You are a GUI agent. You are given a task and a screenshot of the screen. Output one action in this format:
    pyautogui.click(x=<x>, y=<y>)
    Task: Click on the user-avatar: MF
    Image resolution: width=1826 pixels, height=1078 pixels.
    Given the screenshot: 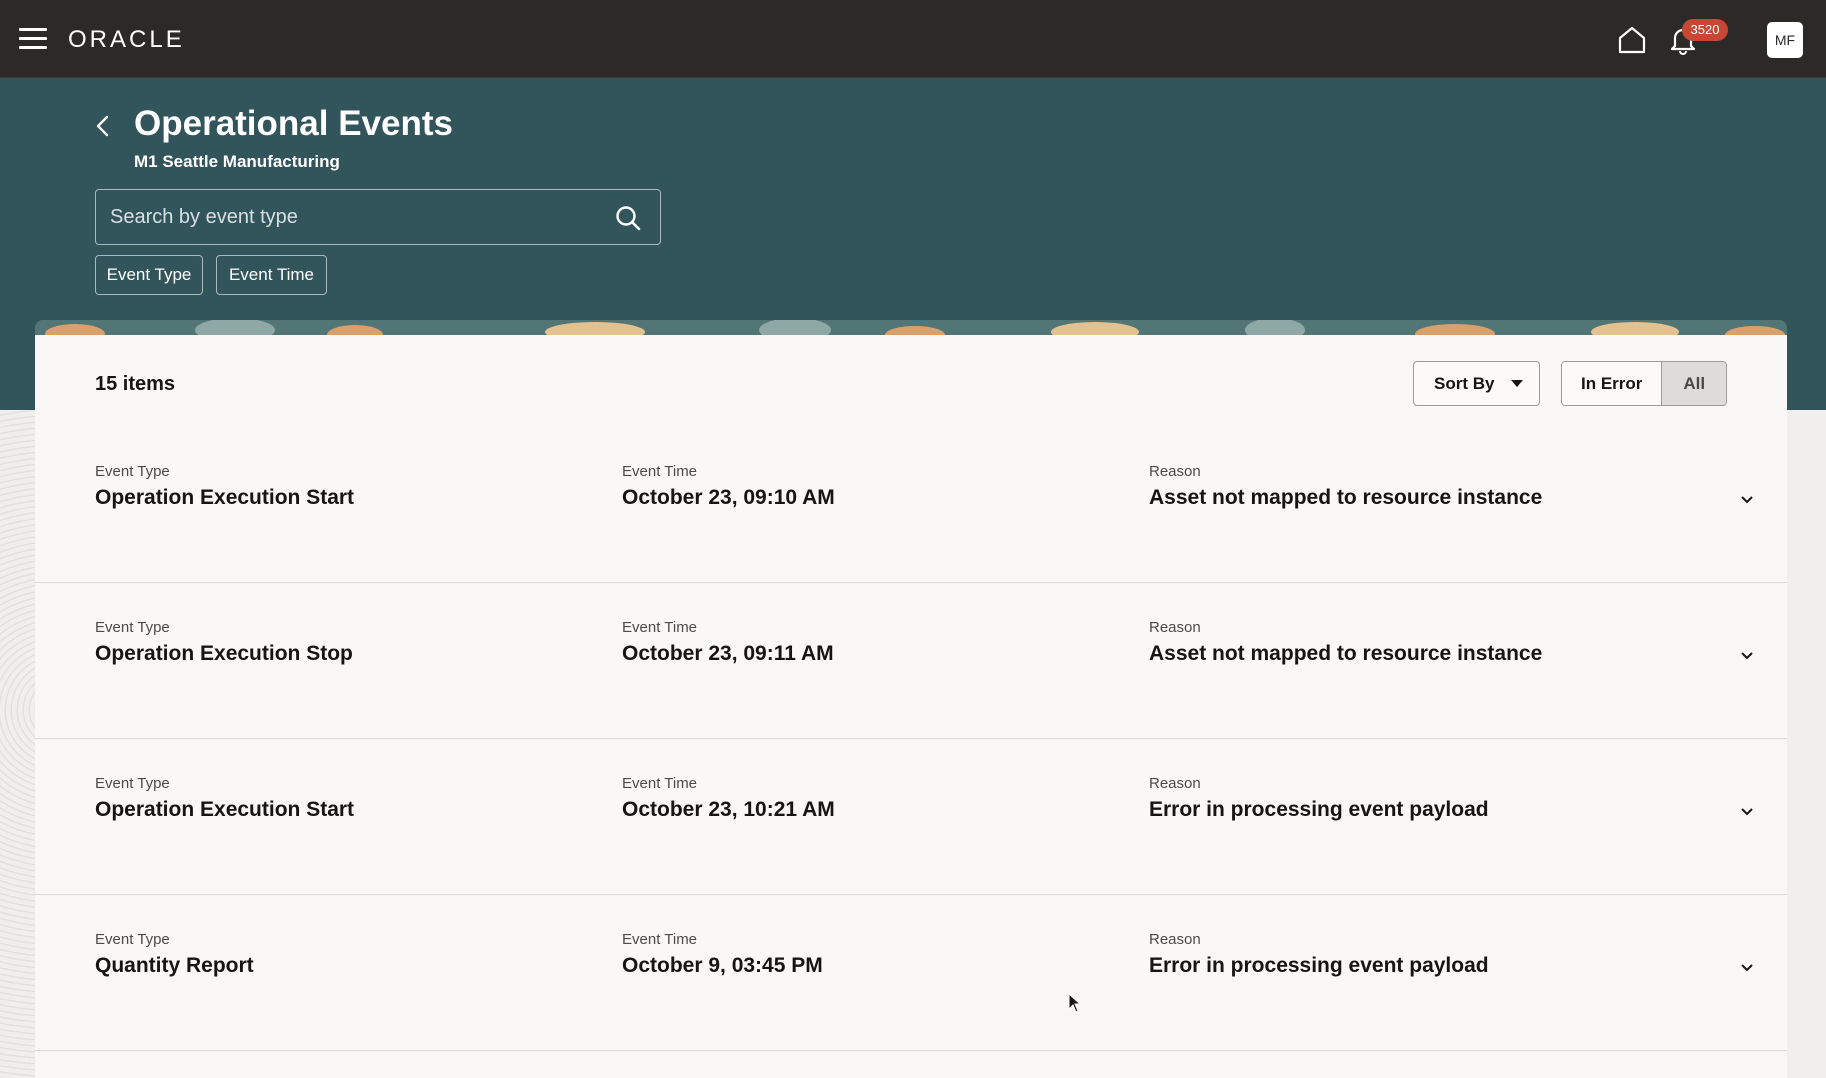 What is the action you would take?
    pyautogui.click(x=1785, y=40)
    